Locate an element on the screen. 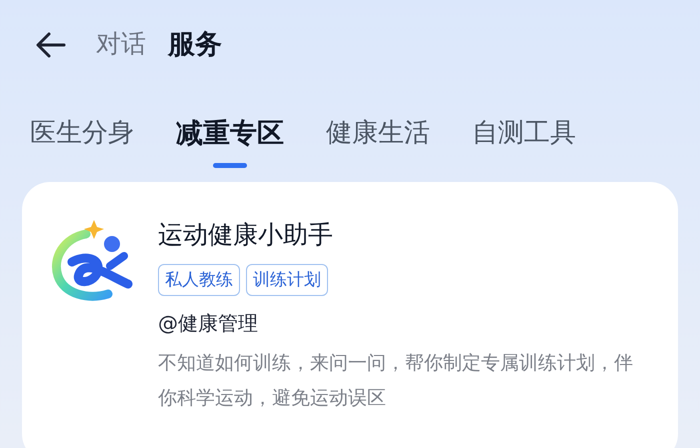 The image size is (700, 448). category-tab: 健康生活 is located at coordinates (378, 133).